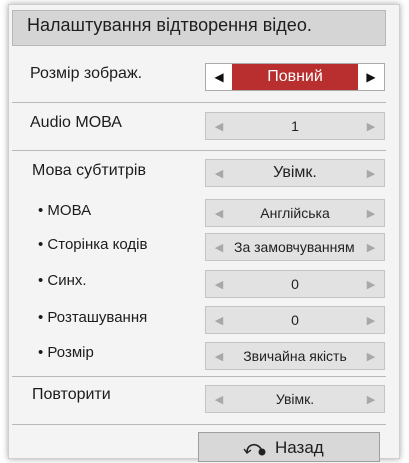  What do you see at coordinates (93, 317) in the screenshot?
I see `position-label: • Розташування` at bounding box center [93, 317].